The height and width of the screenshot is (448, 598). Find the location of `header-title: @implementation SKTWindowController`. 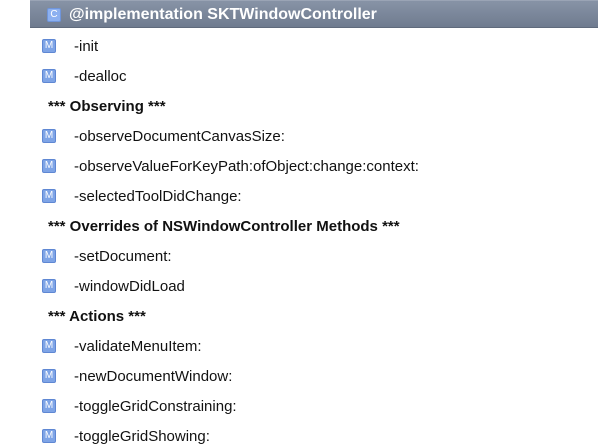

header-title: @implementation SKTWindowController is located at coordinates (223, 14).